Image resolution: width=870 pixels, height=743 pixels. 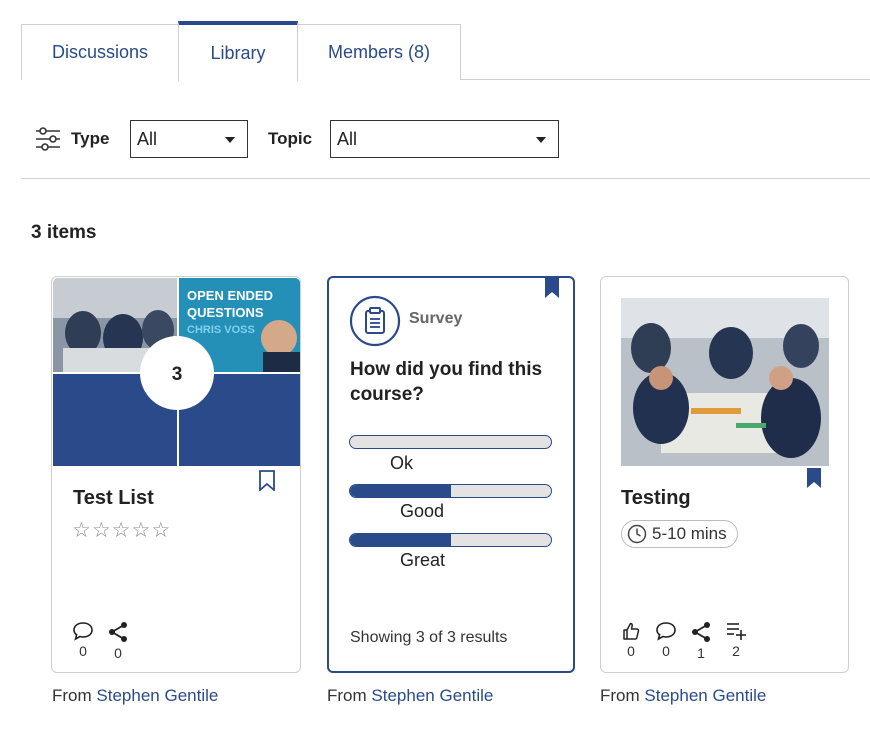 What do you see at coordinates (48, 139) in the screenshot?
I see `filter-sliders-icon` at bounding box center [48, 139].